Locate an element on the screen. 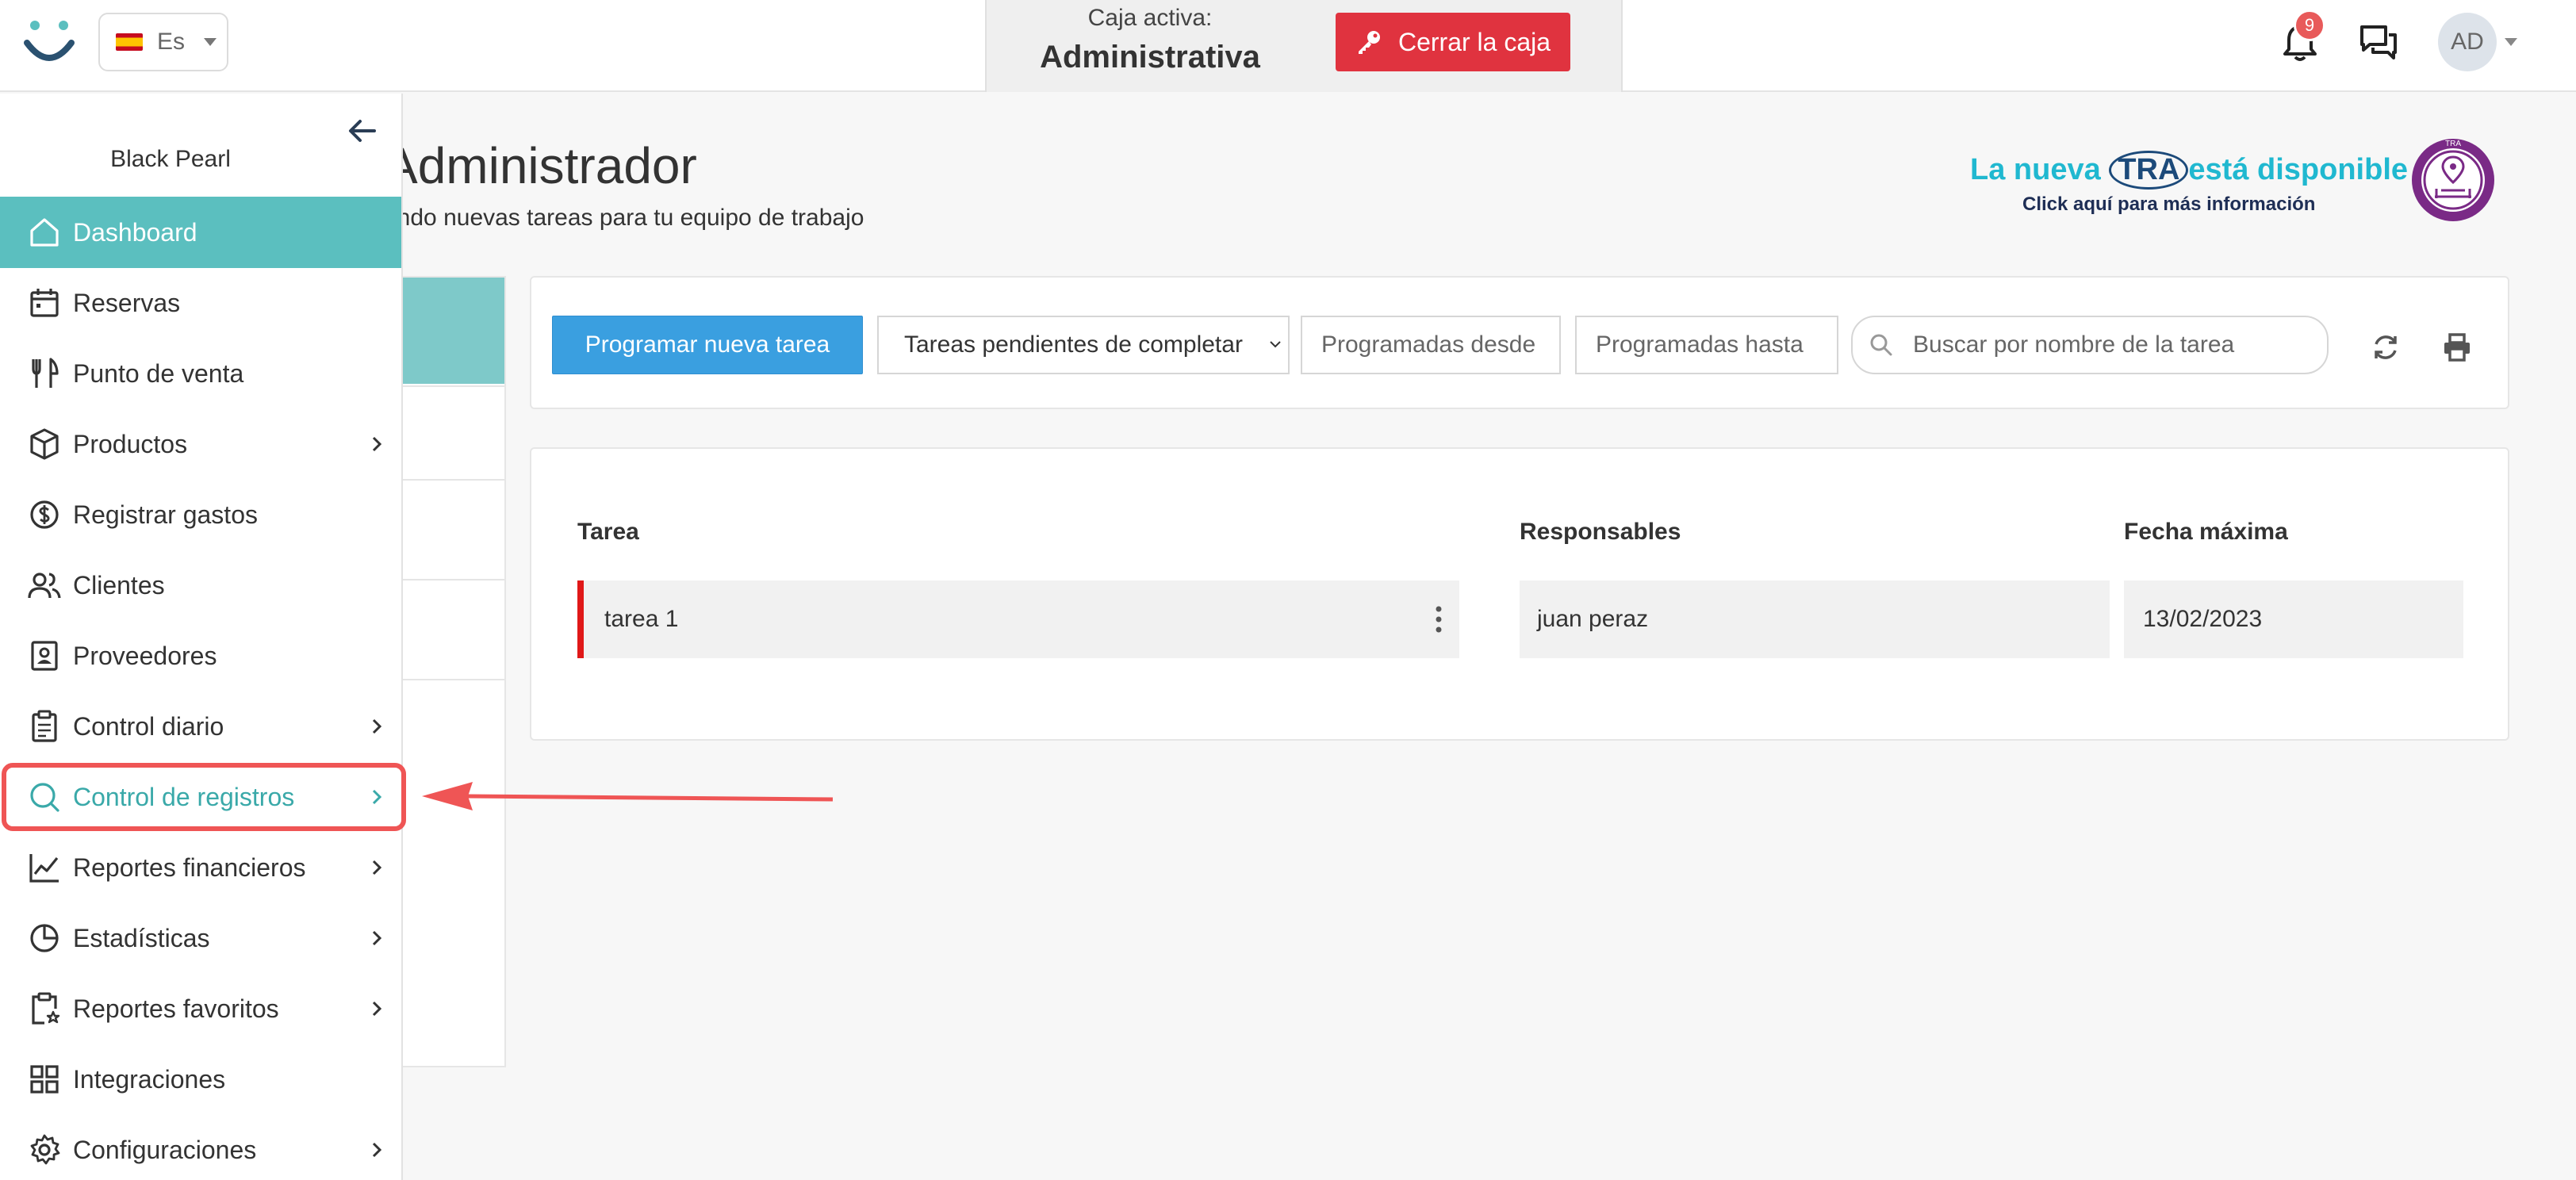  seal-label: TRA is located at coordinates (2453, 144).